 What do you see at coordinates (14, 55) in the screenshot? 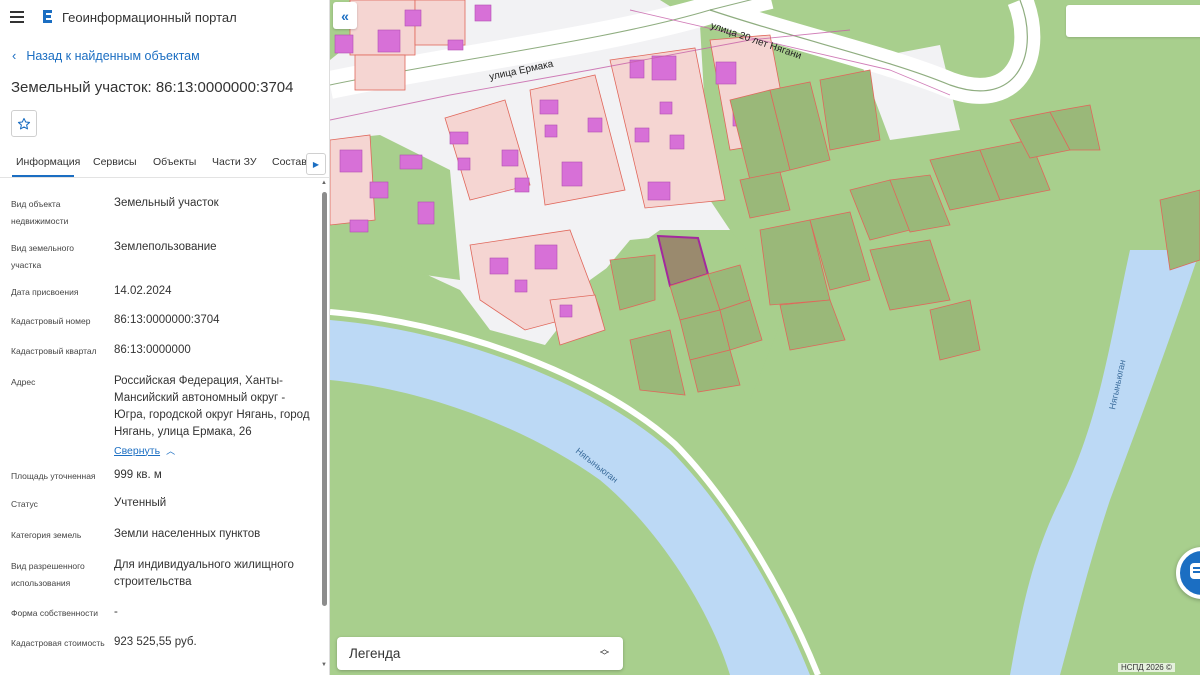
I see `chevron-left-icon: ‹` at bounding box center [14, 55].